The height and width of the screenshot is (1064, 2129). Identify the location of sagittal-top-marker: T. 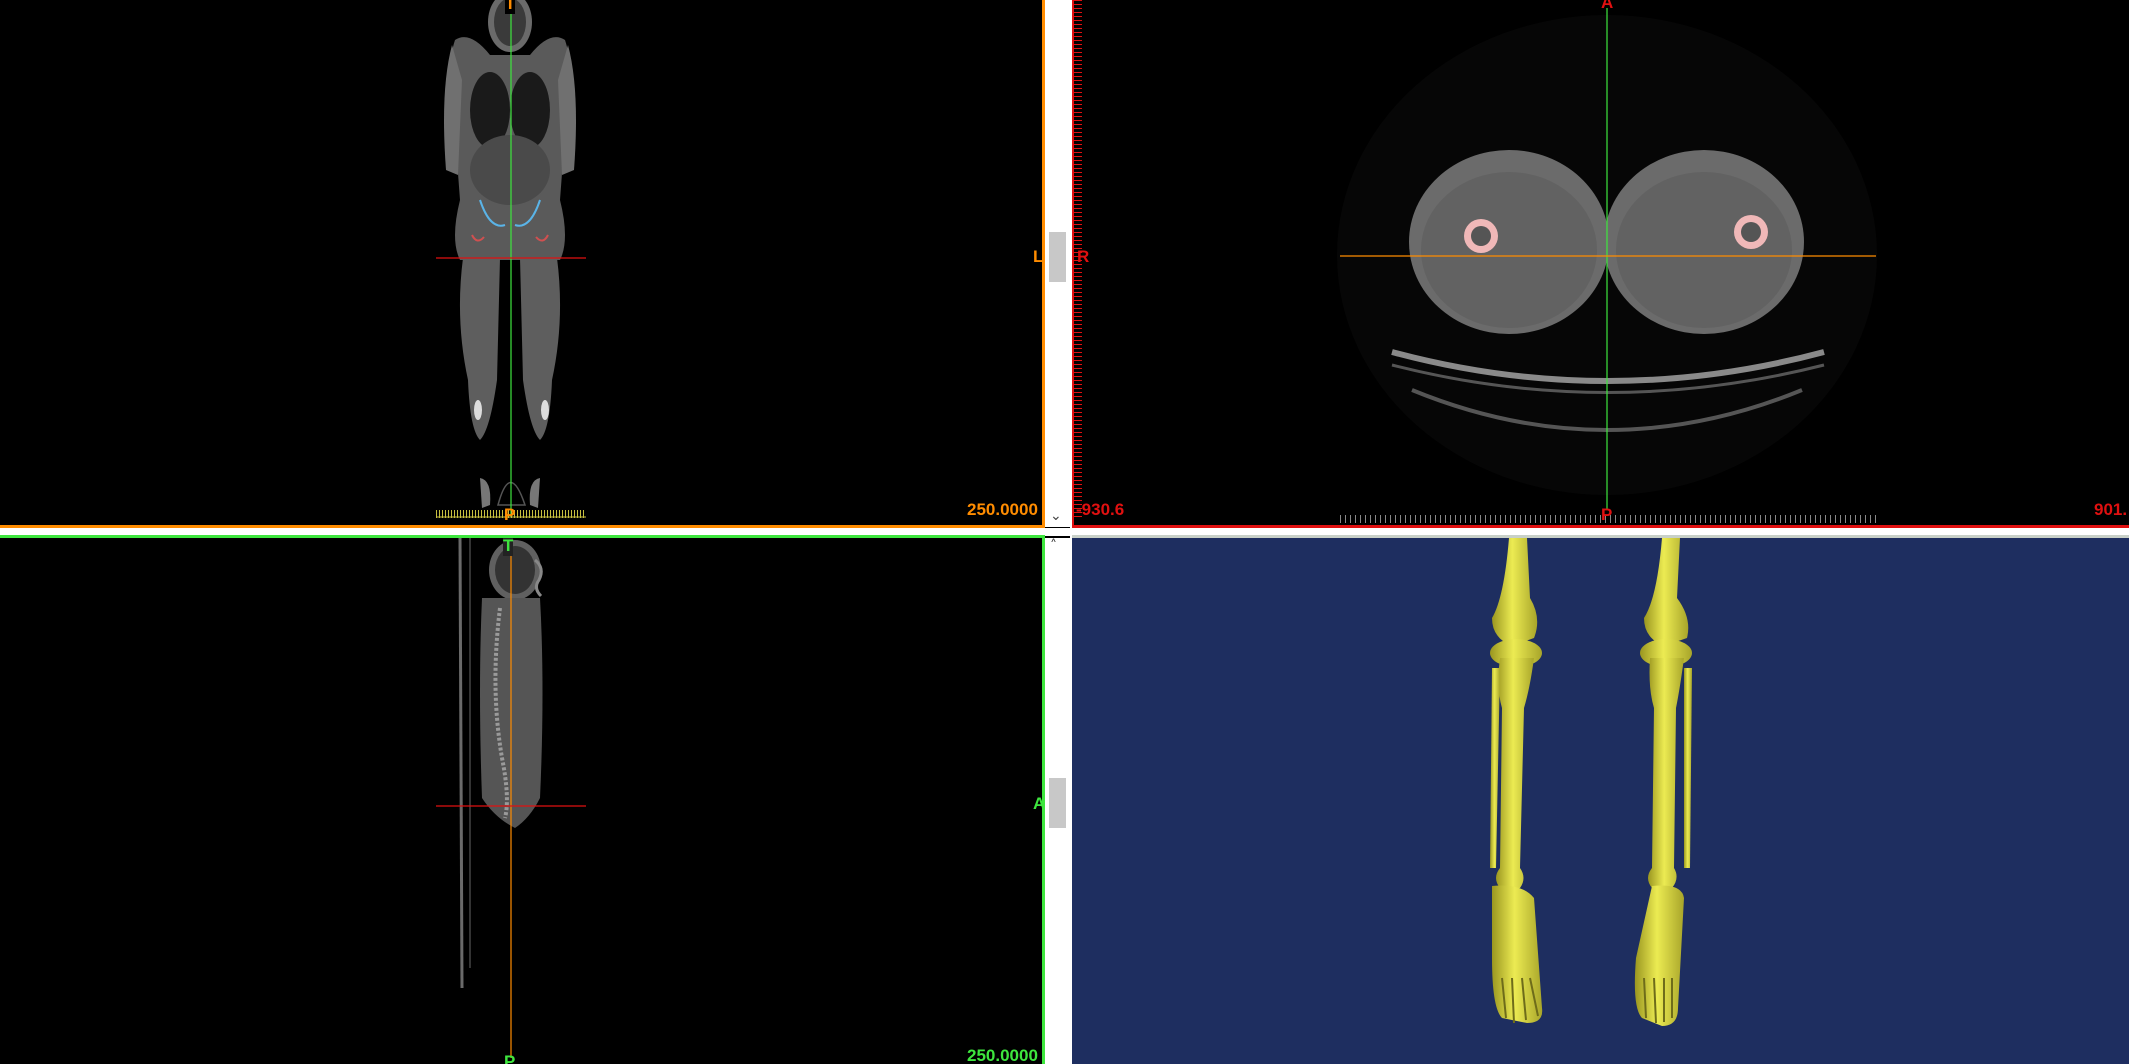
(508, 547).